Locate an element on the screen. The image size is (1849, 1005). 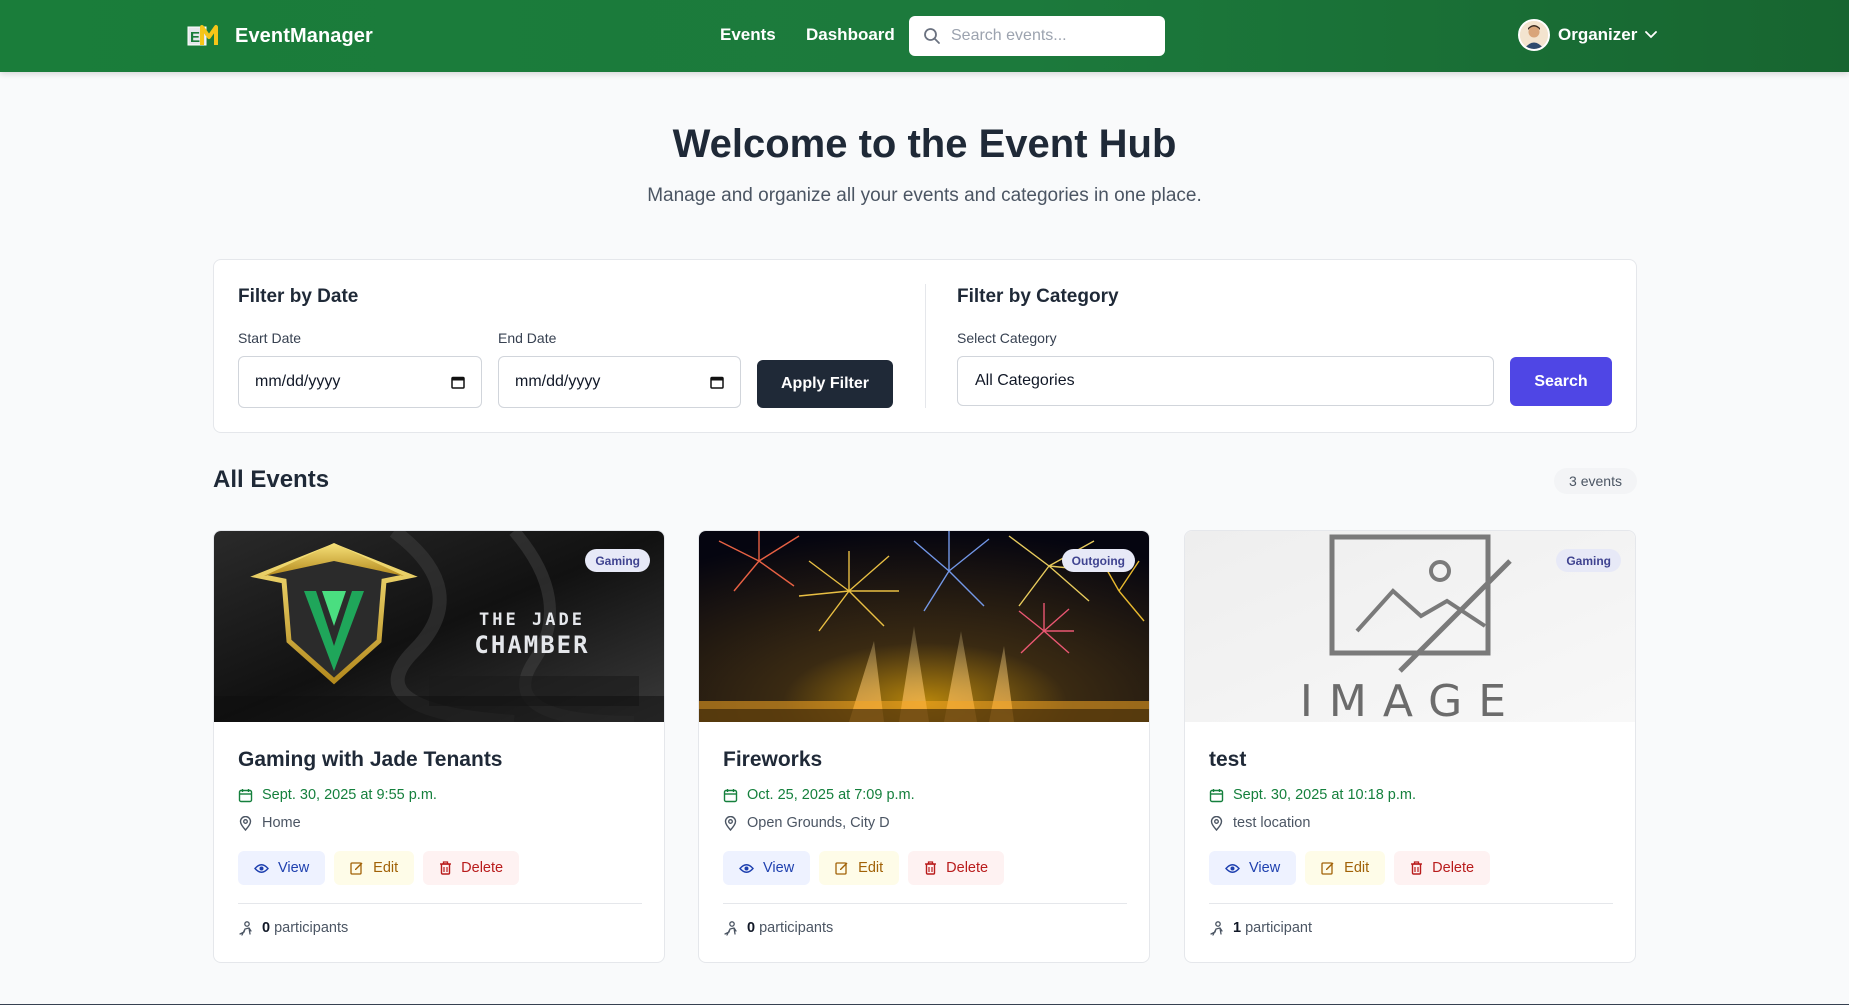
events-count-badge: 3 events is located at coordinates (1595, 481).